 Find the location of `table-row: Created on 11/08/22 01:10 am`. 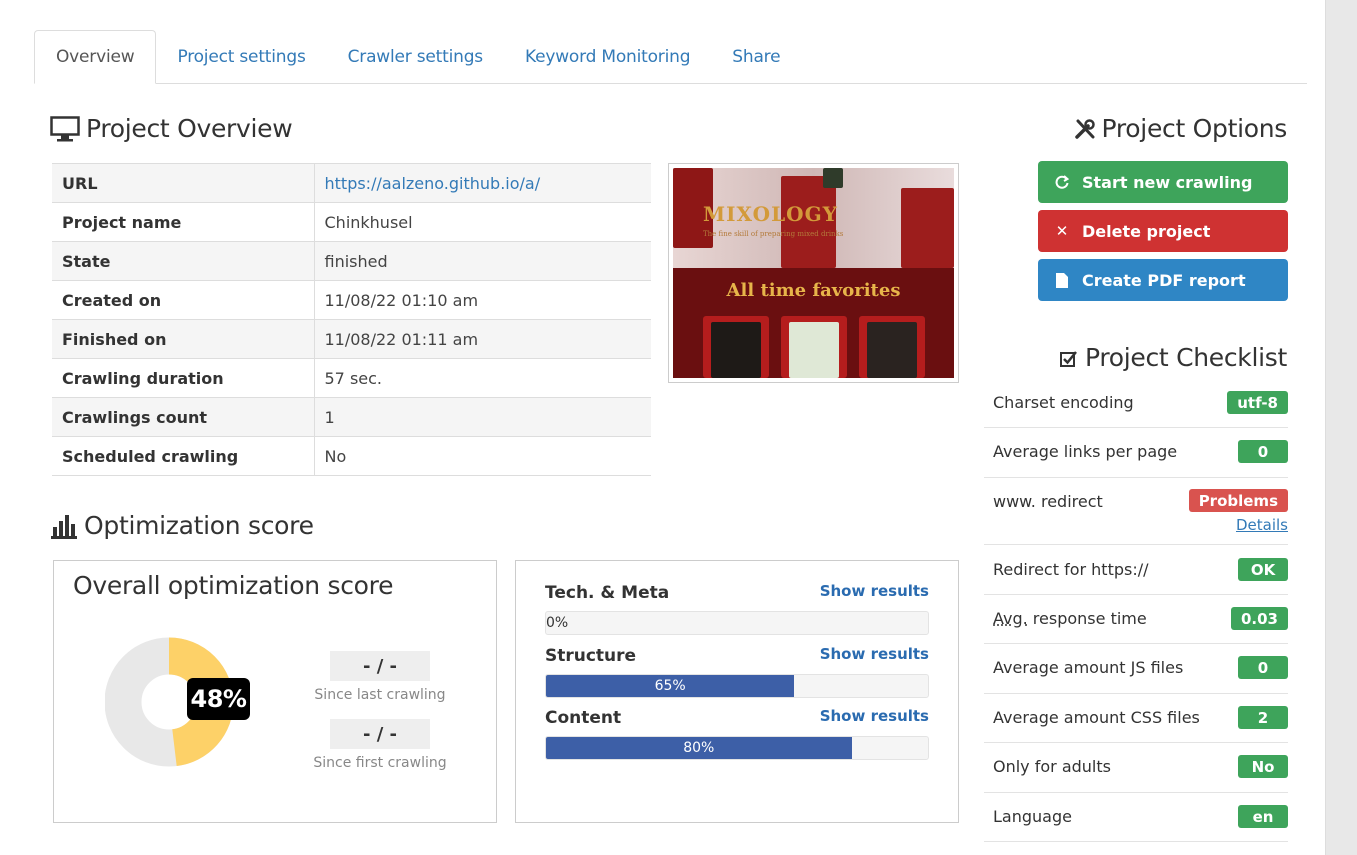

table-row: Created on 11/08/22 01:10 am is located at coordinates (351, 300).